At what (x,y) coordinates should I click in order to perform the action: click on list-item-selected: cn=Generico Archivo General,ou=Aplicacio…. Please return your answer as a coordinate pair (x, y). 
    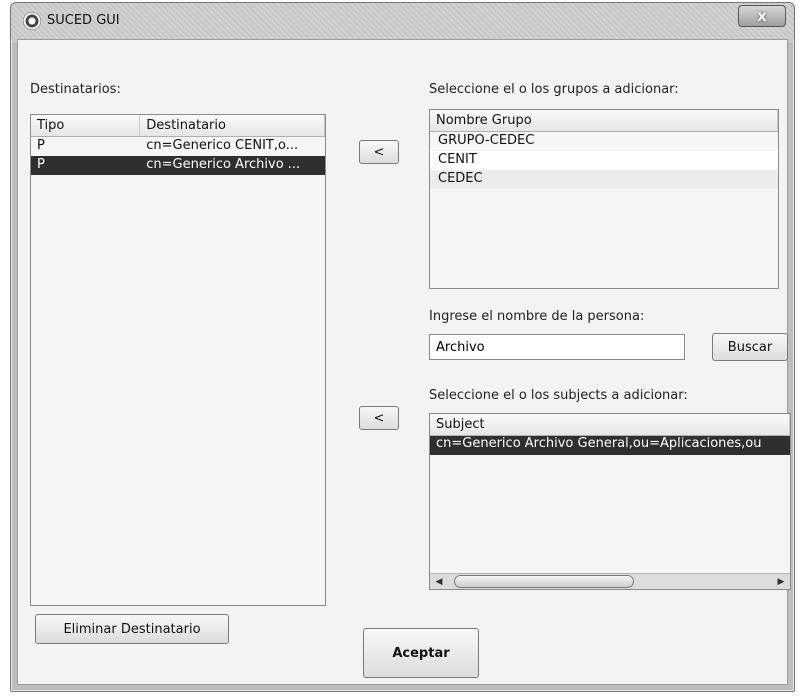
    Looking at the image, I should click on (610, 445).